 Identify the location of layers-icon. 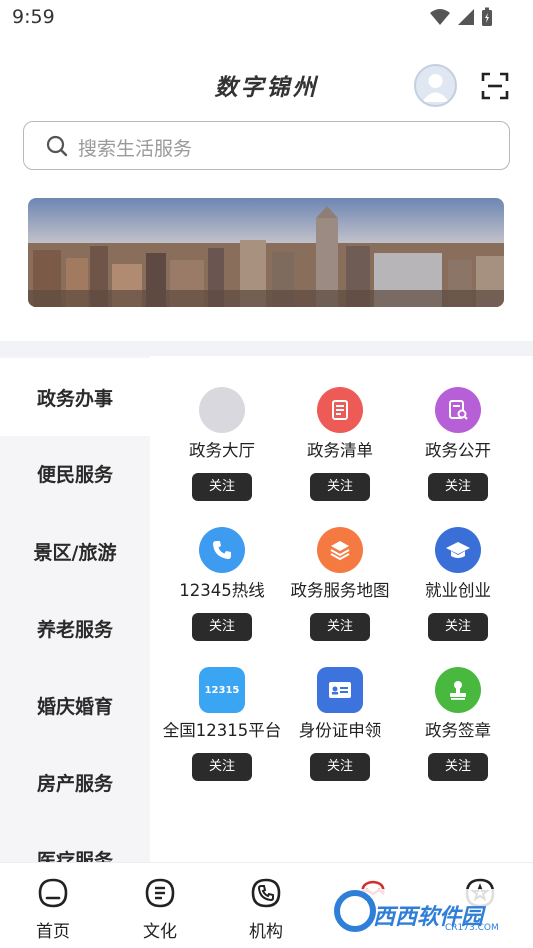
(340, 550).